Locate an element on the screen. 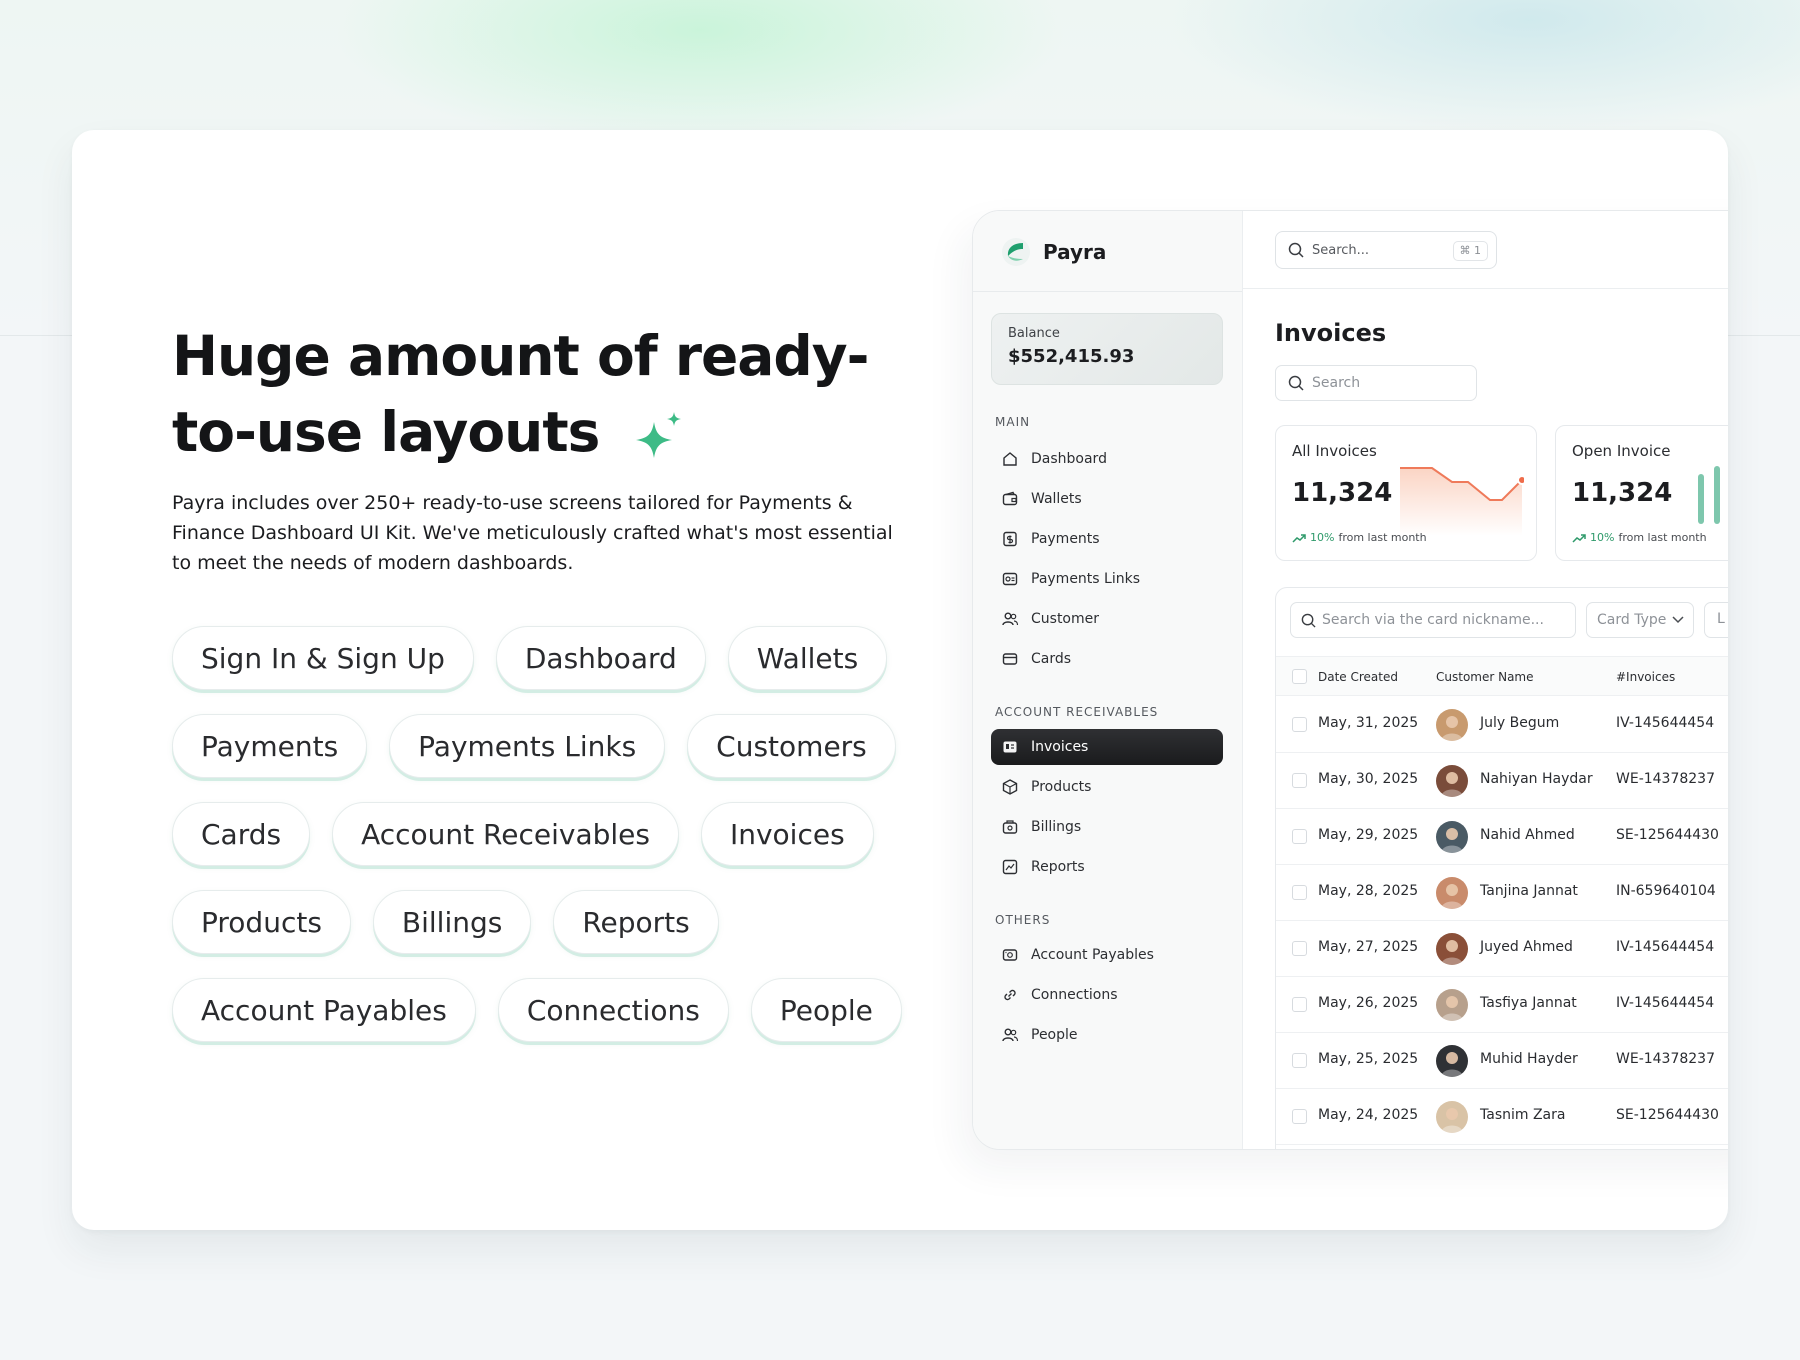 The height and width of the screenshot is (1360, 1800). table-row: May, 24, 2025 Tasnim Zara SE-125644430 is located at coordinates (1502, 1117).